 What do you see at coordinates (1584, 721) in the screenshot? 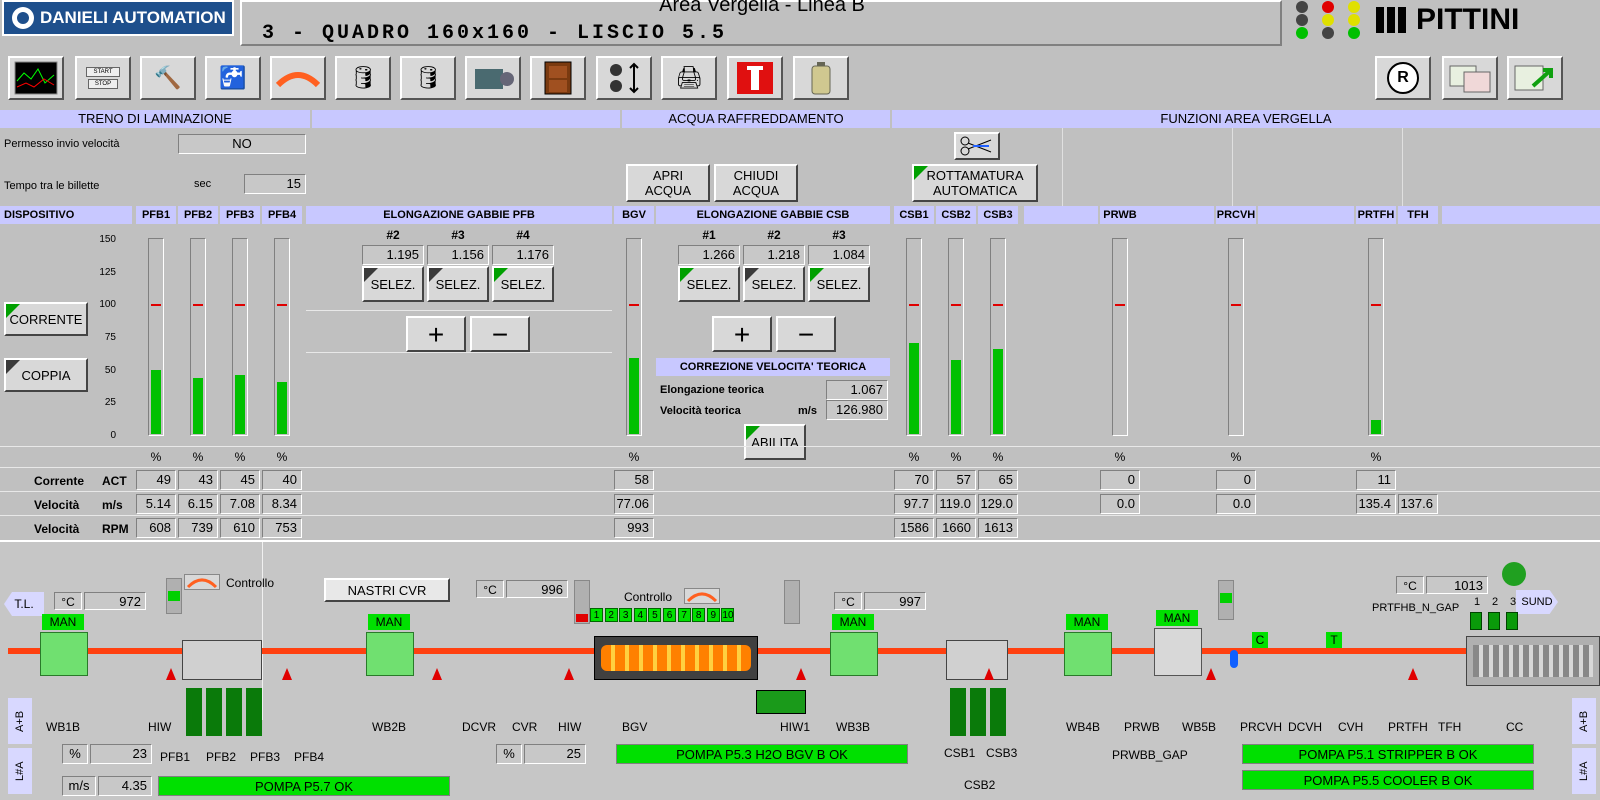
I see `ab-nav-right: A+B` at bounding box center [1584, 721].